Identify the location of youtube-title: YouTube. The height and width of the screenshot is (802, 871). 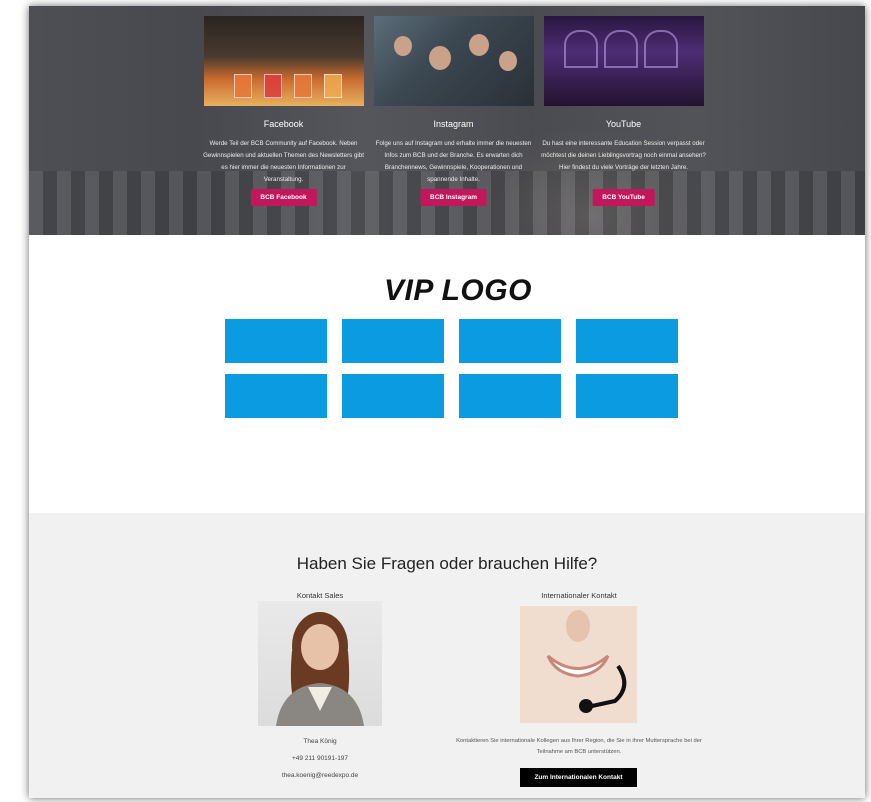
(623, 124).